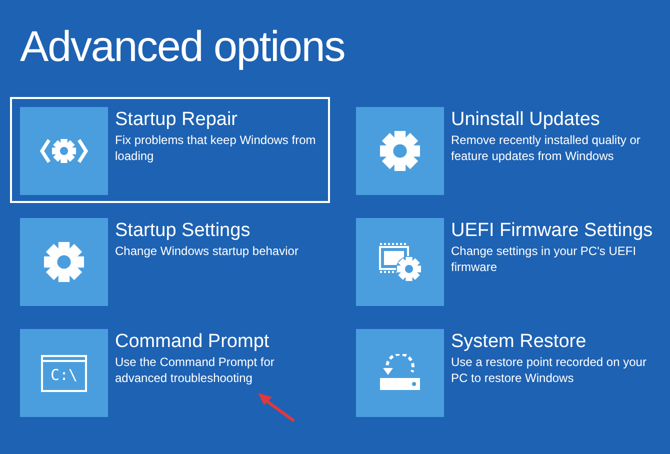  What do you see at coordinates (195, 370) in the screenshot?
I see `option-description: Use the Command Prompt for advanced troubleshooting` at bounding box center [195, 370].